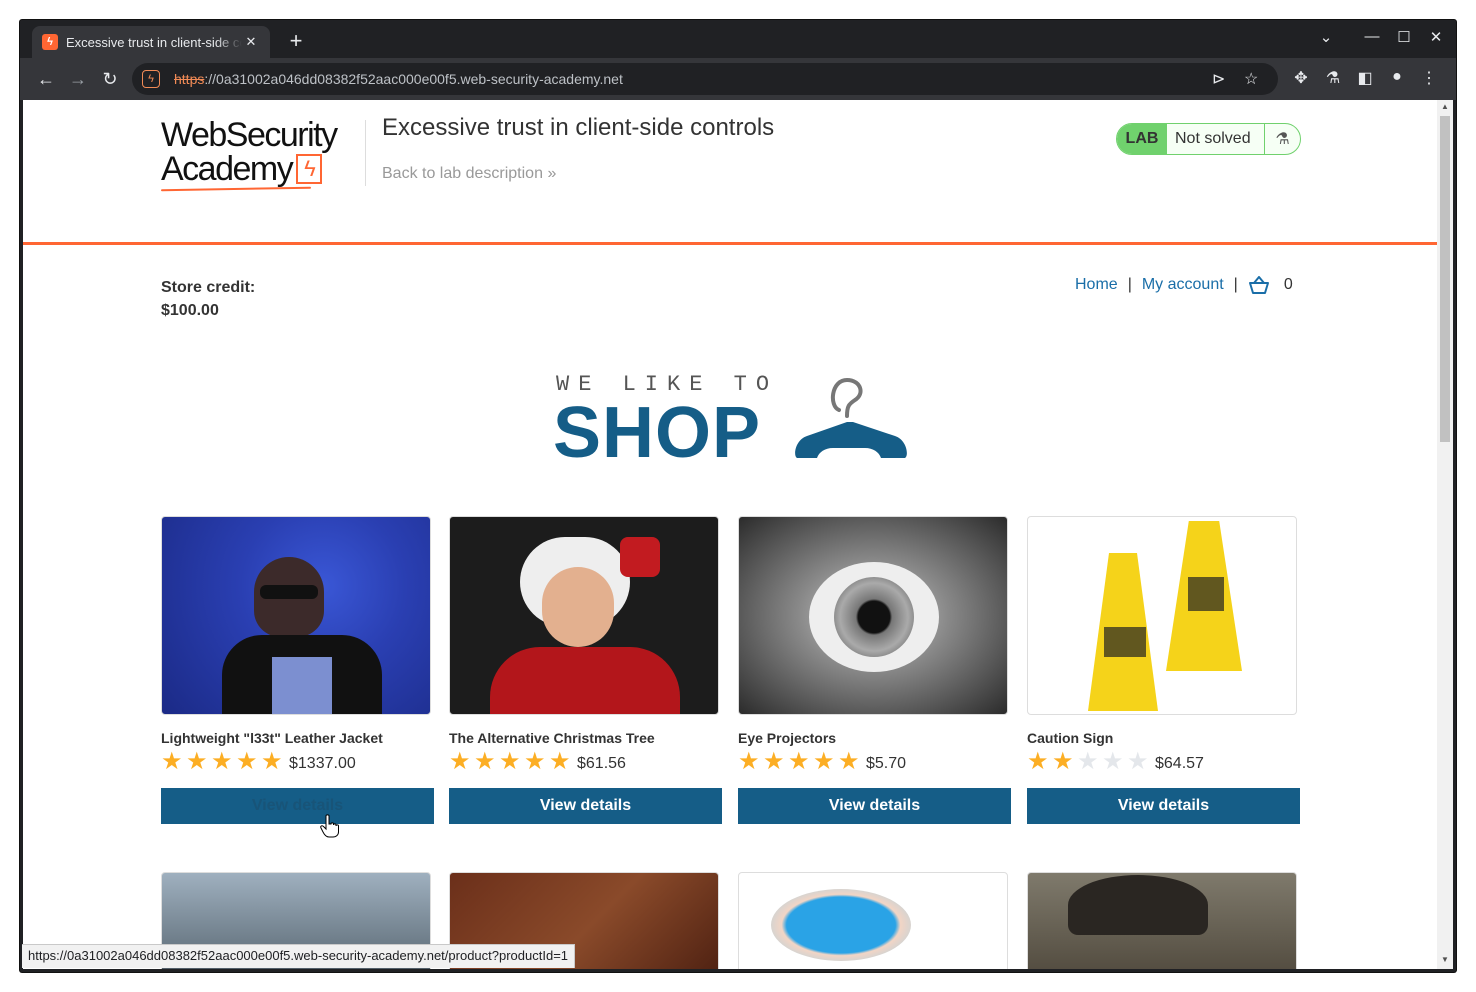 The image size is (1476, 992). Describe the element at coordinates (249, 135) in the screenshot. I see `logo-text-line1: WebSecurity` at that location.